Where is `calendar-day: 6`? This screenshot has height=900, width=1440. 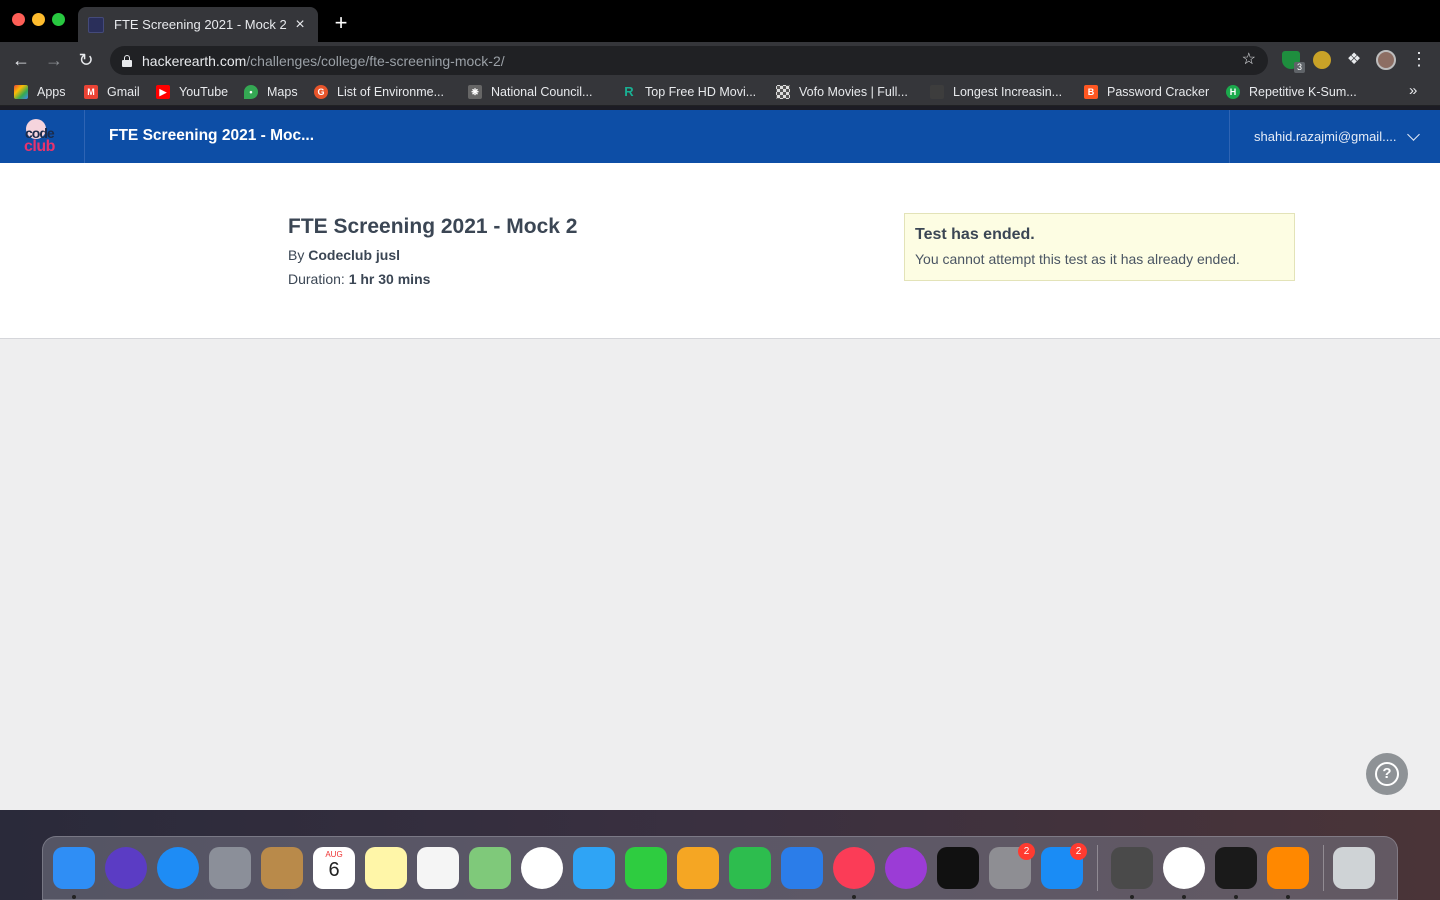
calendar-day: 6 is located at coordinates (334, 870).